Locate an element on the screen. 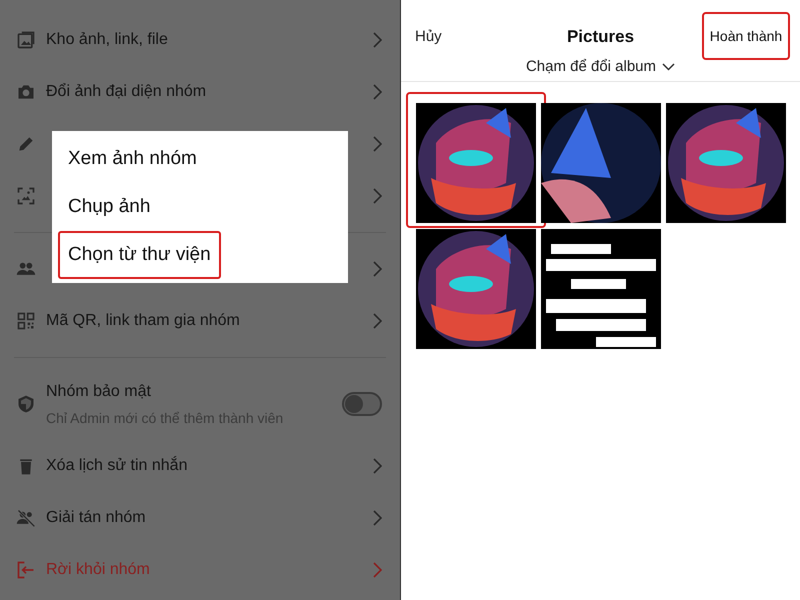 The height and width of the screenshot is (600, 800). row-label: Nhóm bảo mật is located at coordinates (99, 392).